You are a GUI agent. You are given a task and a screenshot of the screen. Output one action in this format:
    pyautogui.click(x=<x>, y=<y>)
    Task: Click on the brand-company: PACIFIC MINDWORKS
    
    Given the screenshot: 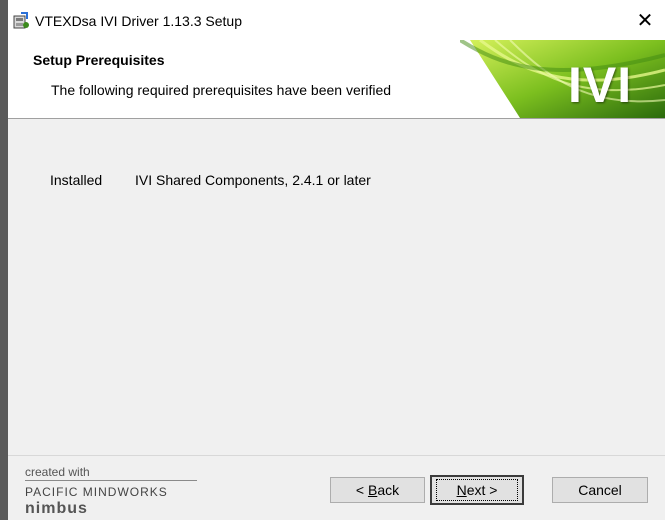 What is the action you would take?
    pyautogui.click(x=96, y=492)
    